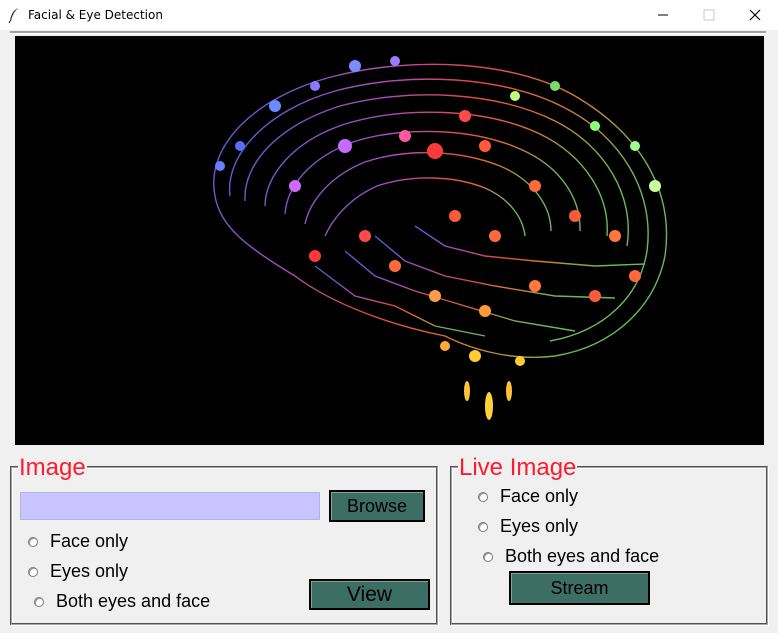  I want to click on view-button: View, so click(369, 594).